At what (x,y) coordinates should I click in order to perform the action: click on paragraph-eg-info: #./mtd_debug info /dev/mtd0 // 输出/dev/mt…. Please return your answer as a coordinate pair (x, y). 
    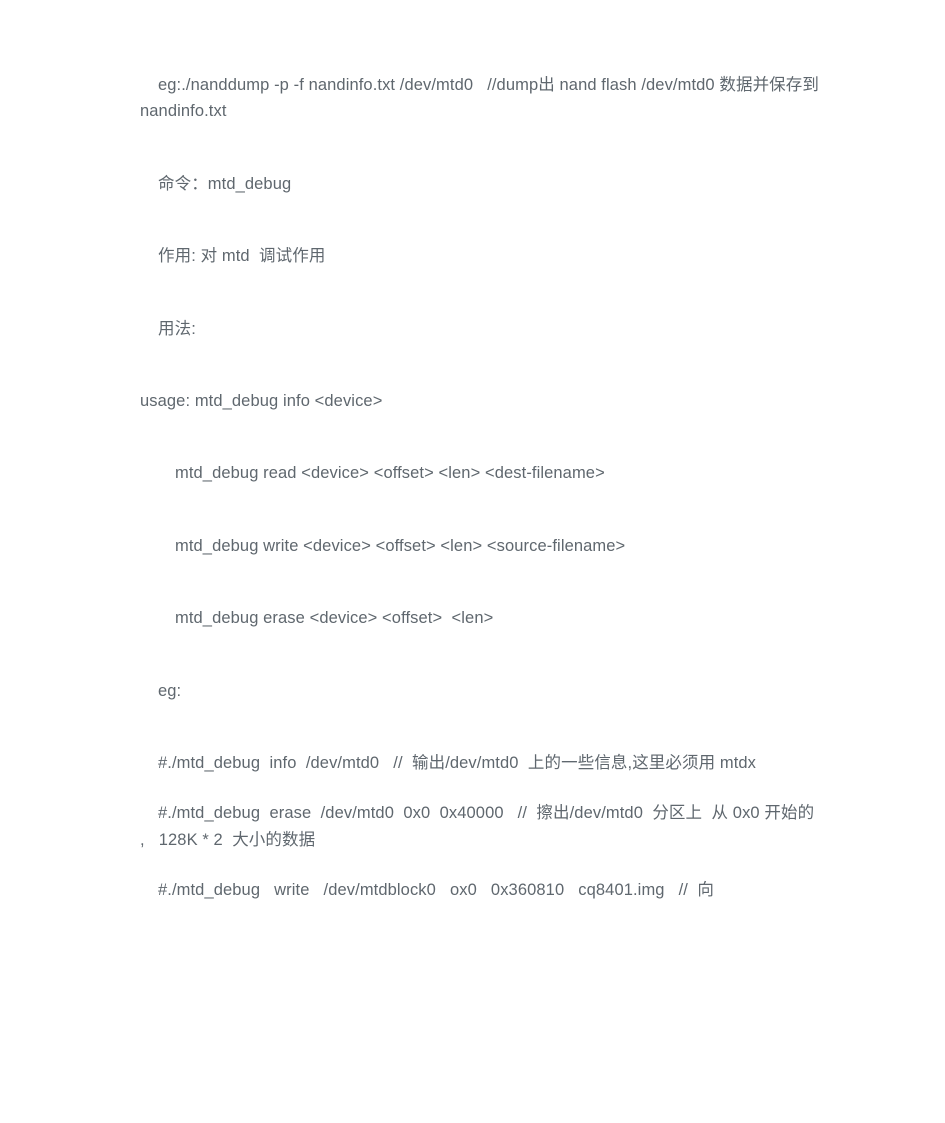
    Looking at the image, I should click on (457, 762).